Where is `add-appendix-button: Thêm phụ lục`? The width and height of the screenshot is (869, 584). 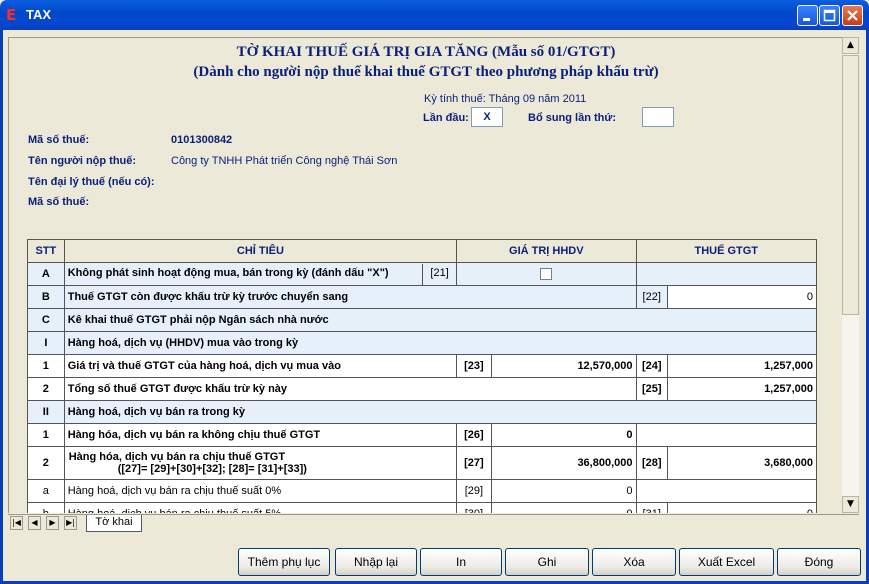 add-appendix-button: Thêm phụ lục is located at coordinates (284, 562).